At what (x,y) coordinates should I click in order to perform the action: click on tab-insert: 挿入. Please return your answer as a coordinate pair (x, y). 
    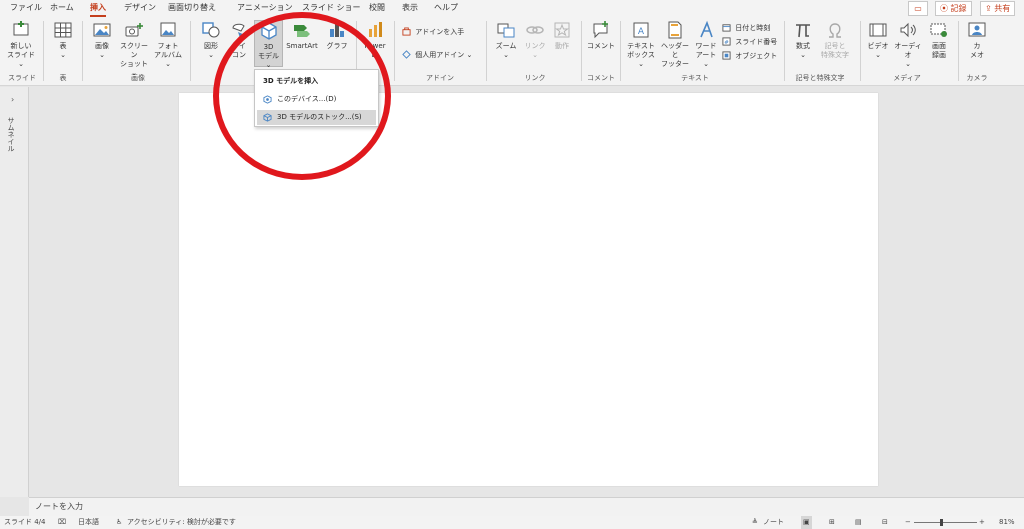
    Looking at the image, I should click on (98, 9).